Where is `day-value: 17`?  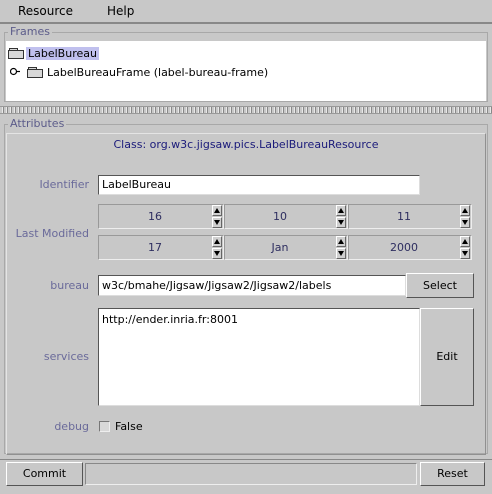
day-value: 17 is located at coordinates (155, 247).